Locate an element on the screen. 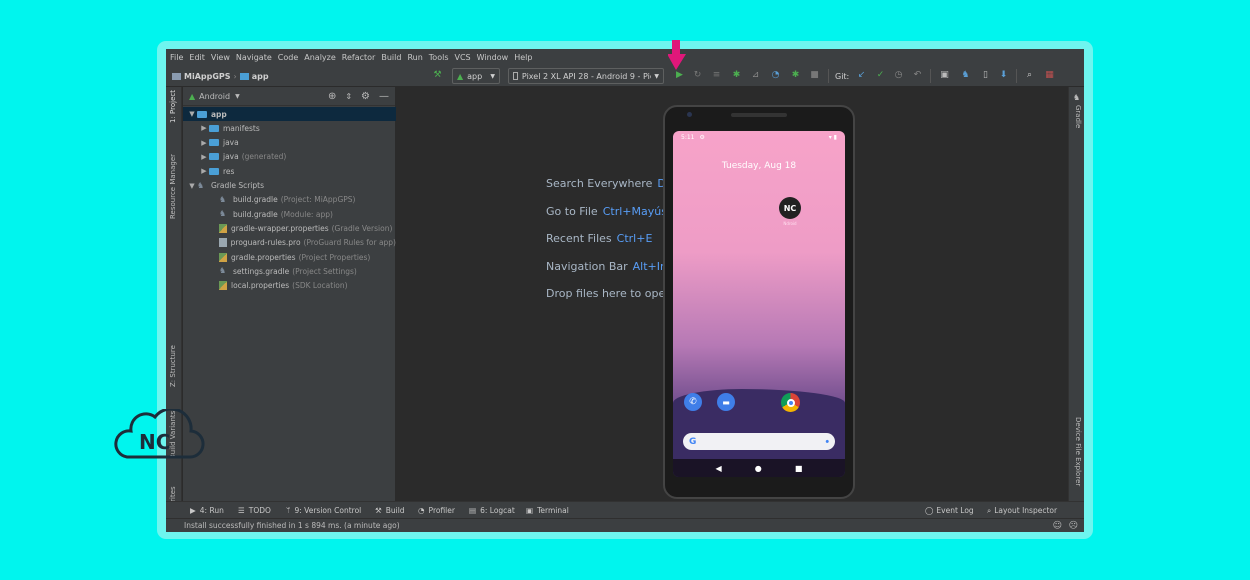 Image resolution: width=1250 pixels, height=580 pixels. folder-icon is located at coordinates (214, 157).